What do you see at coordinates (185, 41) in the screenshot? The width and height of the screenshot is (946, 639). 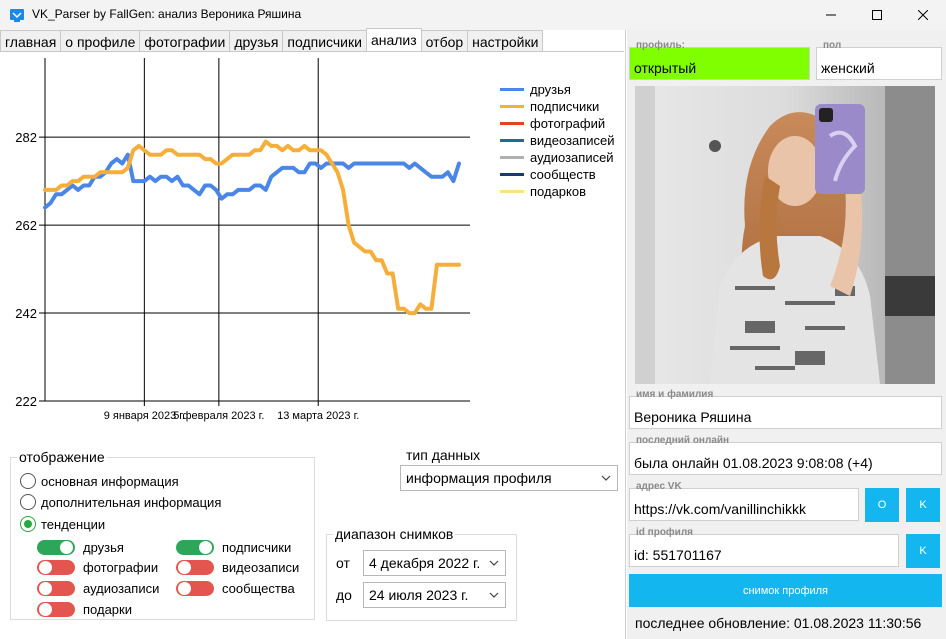 I see `tab-2: фотографии` at bounding box center [185, 41].